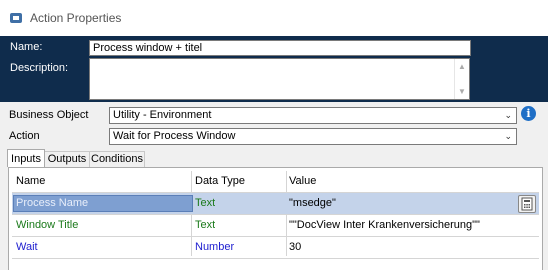  I want to click on name-field: Process window + titel, so click(280, 48).